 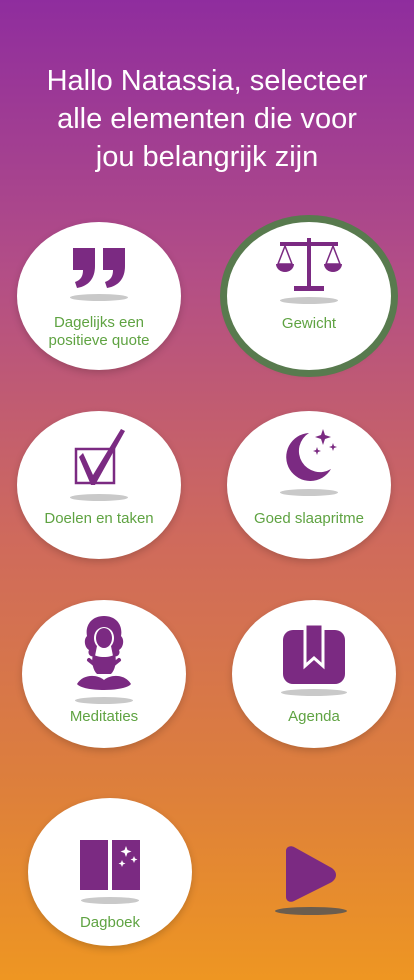 What do you see at coordinates (309, 485) in the screenshot?
I see `option-sleep: Goed slaapritme` at bounding box center [309, 485].